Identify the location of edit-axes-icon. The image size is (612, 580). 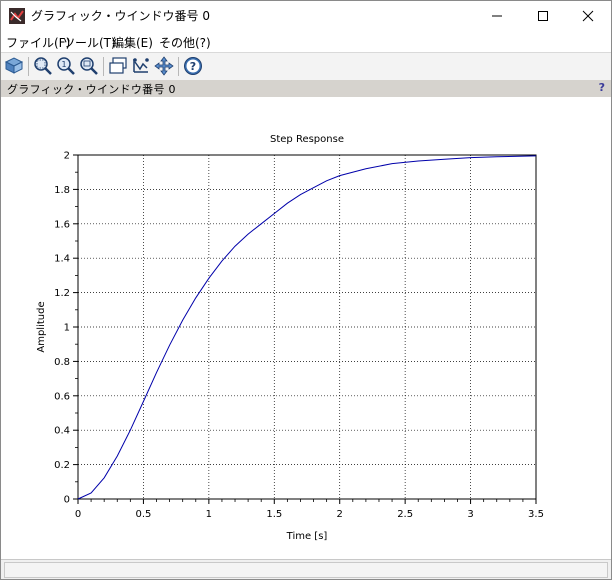
(141, 66).